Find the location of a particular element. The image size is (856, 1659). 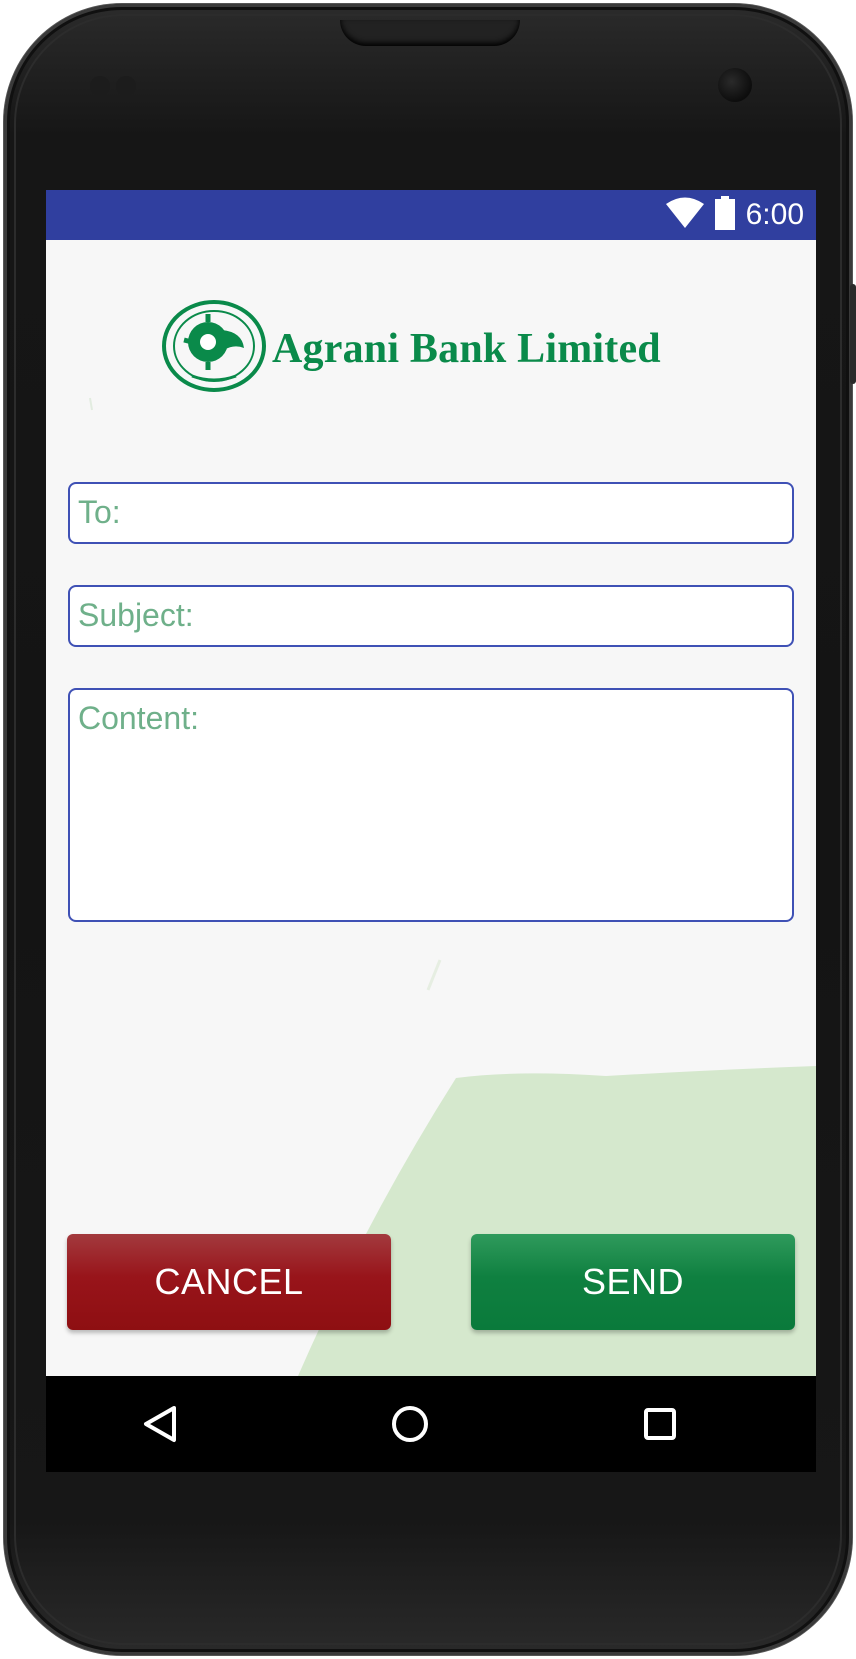

front-camera is located at coordinates (735, 85).